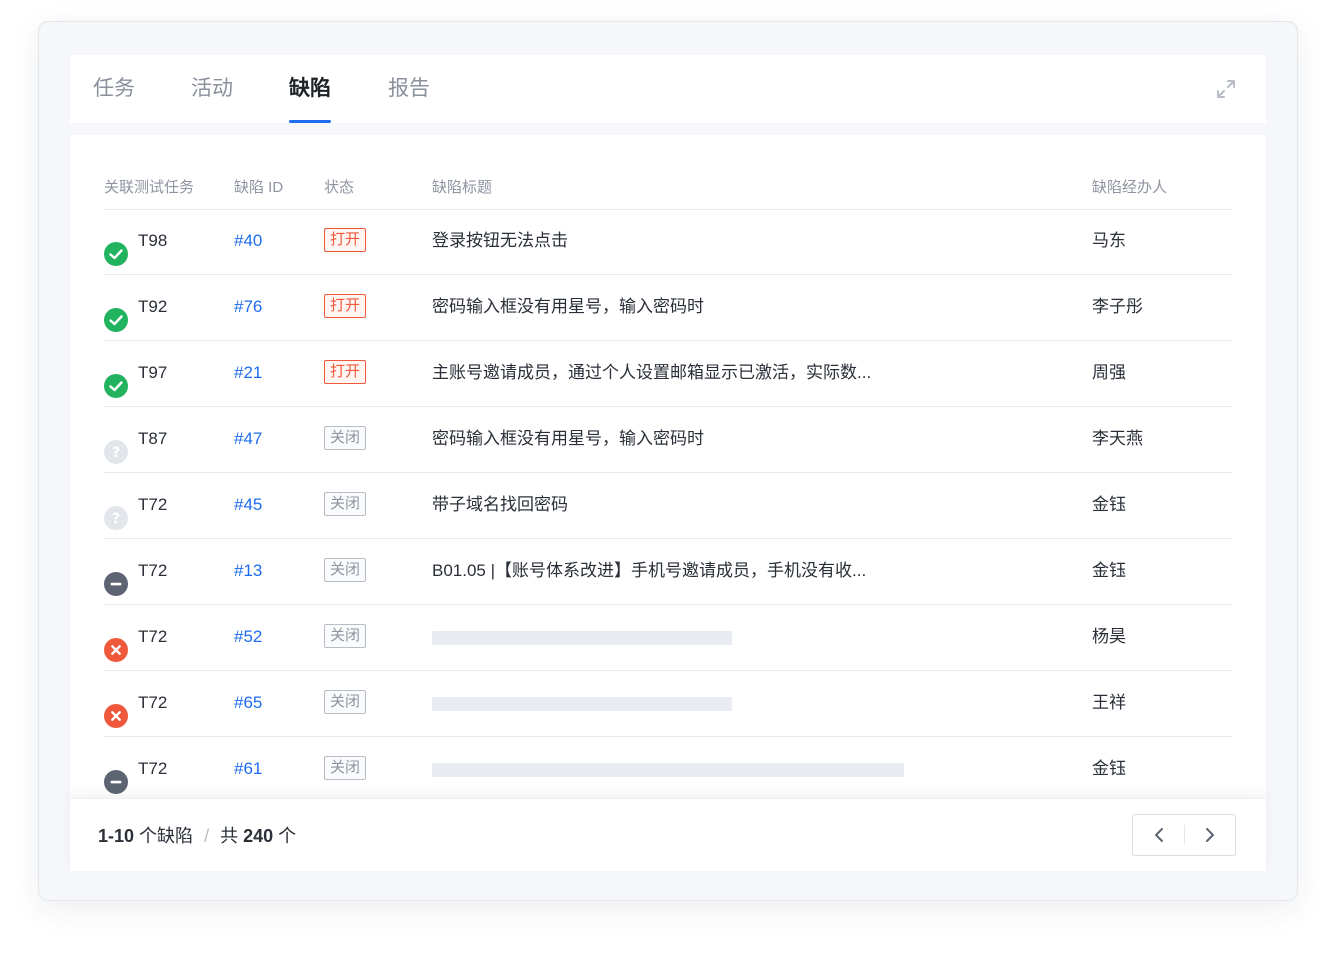  I want to click on defect-owner: 李天燕, so click(1117, 438).